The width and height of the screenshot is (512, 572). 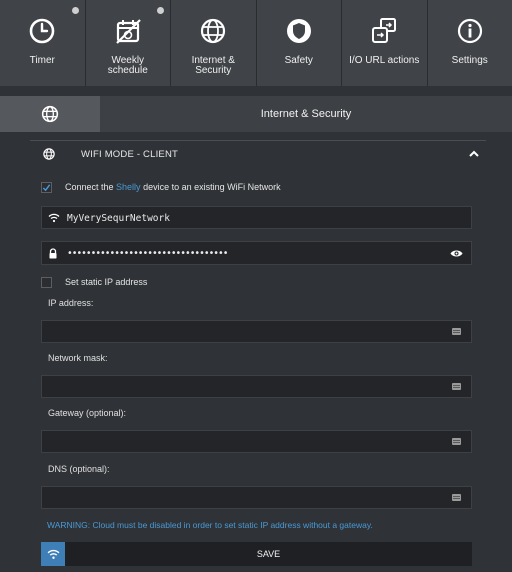 I want to click on nav-label: Settings, so click(x=469, y=60).